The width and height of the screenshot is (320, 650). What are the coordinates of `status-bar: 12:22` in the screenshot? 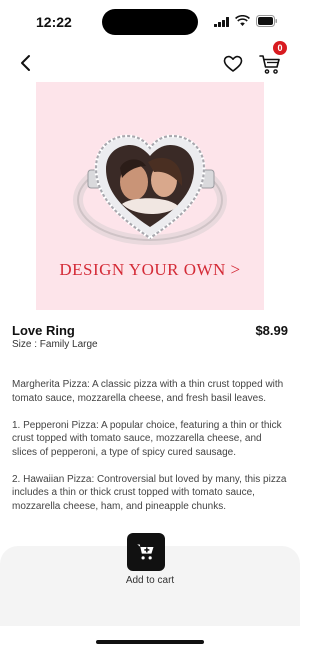 It's located at (150, 22).